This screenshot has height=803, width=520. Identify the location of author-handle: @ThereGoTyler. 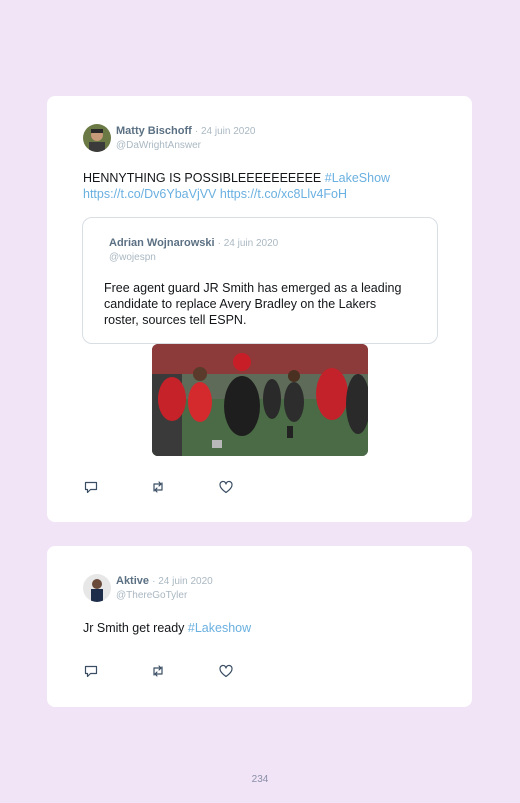
(164, 595).